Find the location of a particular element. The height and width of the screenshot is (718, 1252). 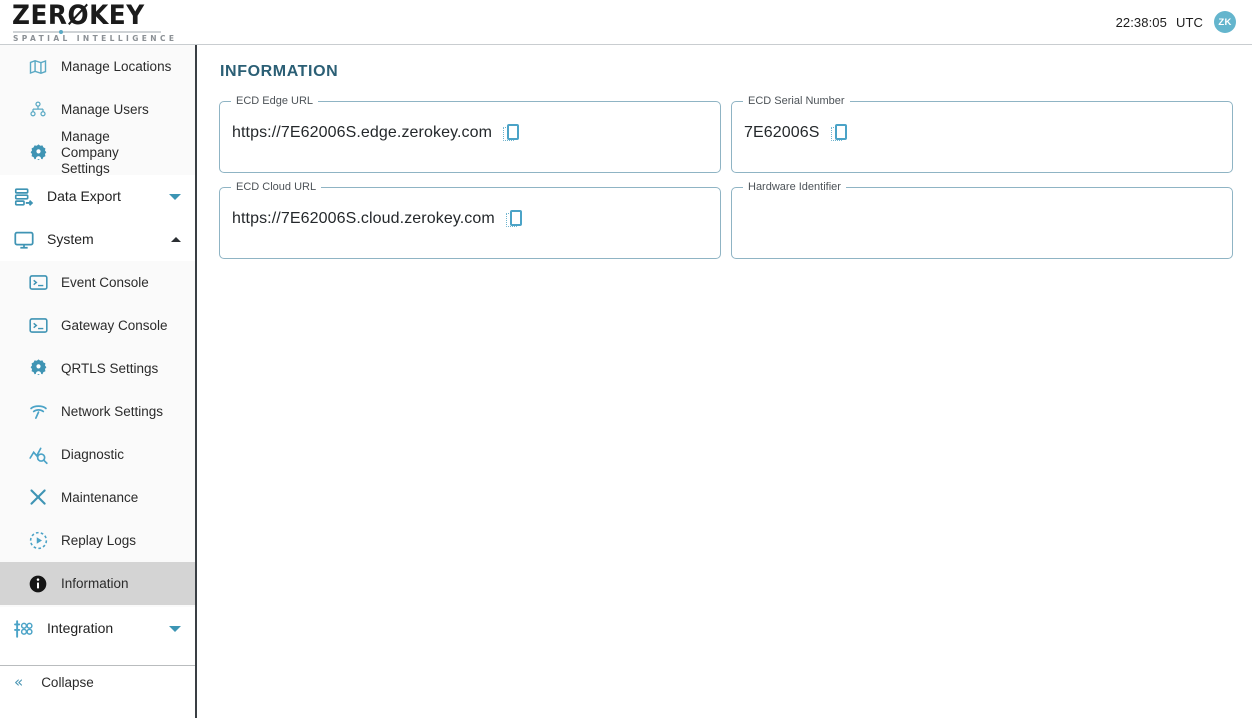

field-legend: Hardware Identifier is located at coordinates (794, 187).